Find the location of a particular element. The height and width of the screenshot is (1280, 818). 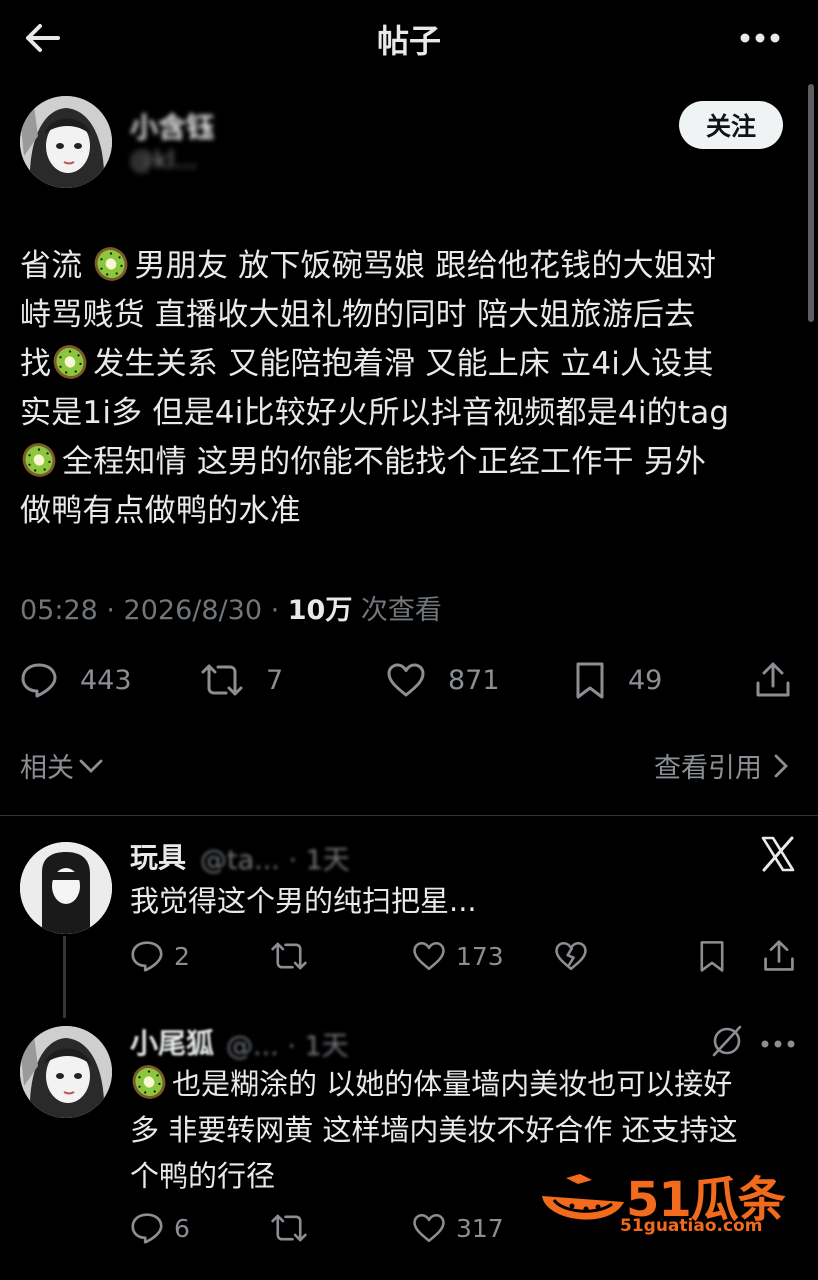

reply-more-button is located at coordinates (780, 1042).